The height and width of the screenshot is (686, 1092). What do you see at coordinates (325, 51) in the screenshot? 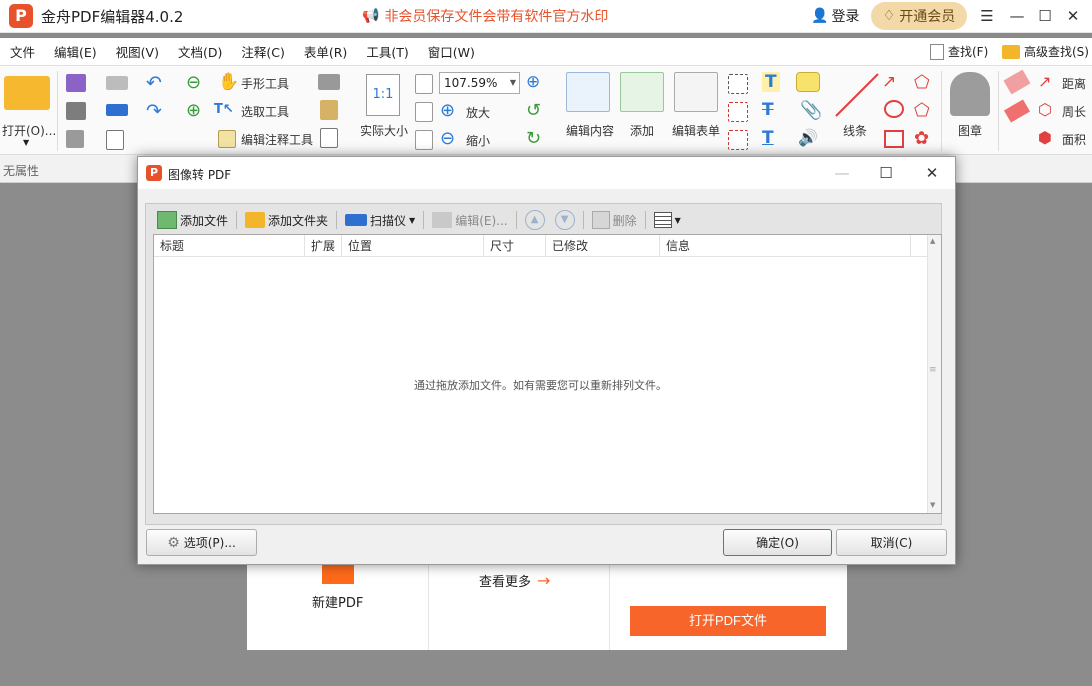
I see `menu-form: 表单(R)` at bounding box center [325, 51].